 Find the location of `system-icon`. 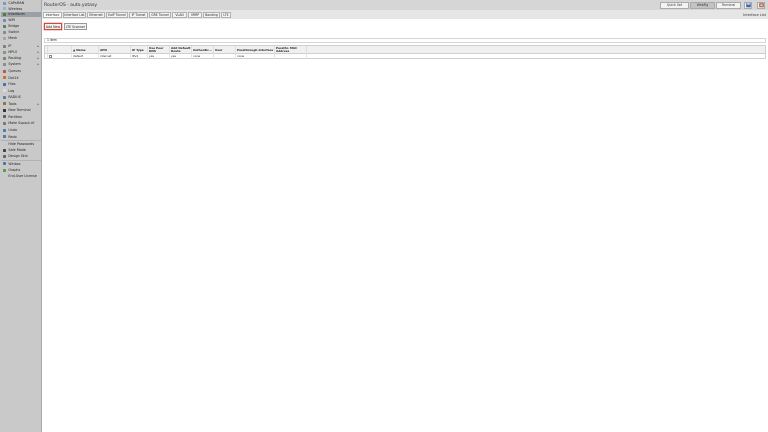

system-icon is located at coordinates (5, 64).